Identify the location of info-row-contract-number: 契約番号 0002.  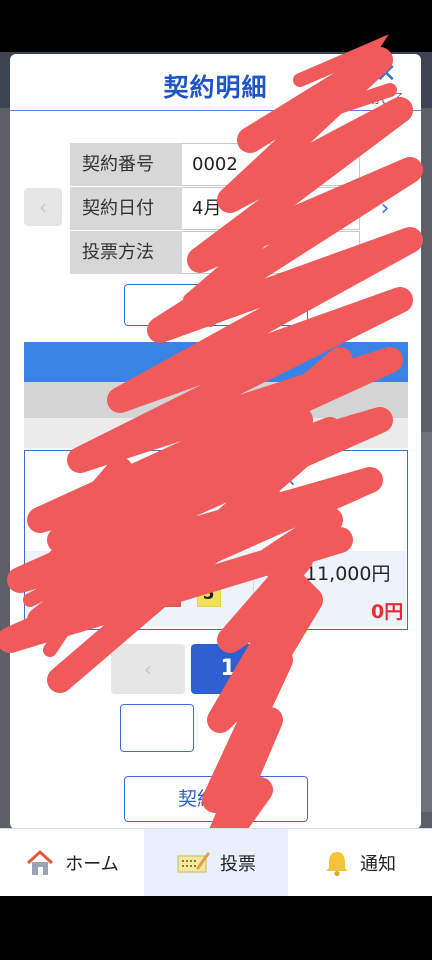
(215, 165).